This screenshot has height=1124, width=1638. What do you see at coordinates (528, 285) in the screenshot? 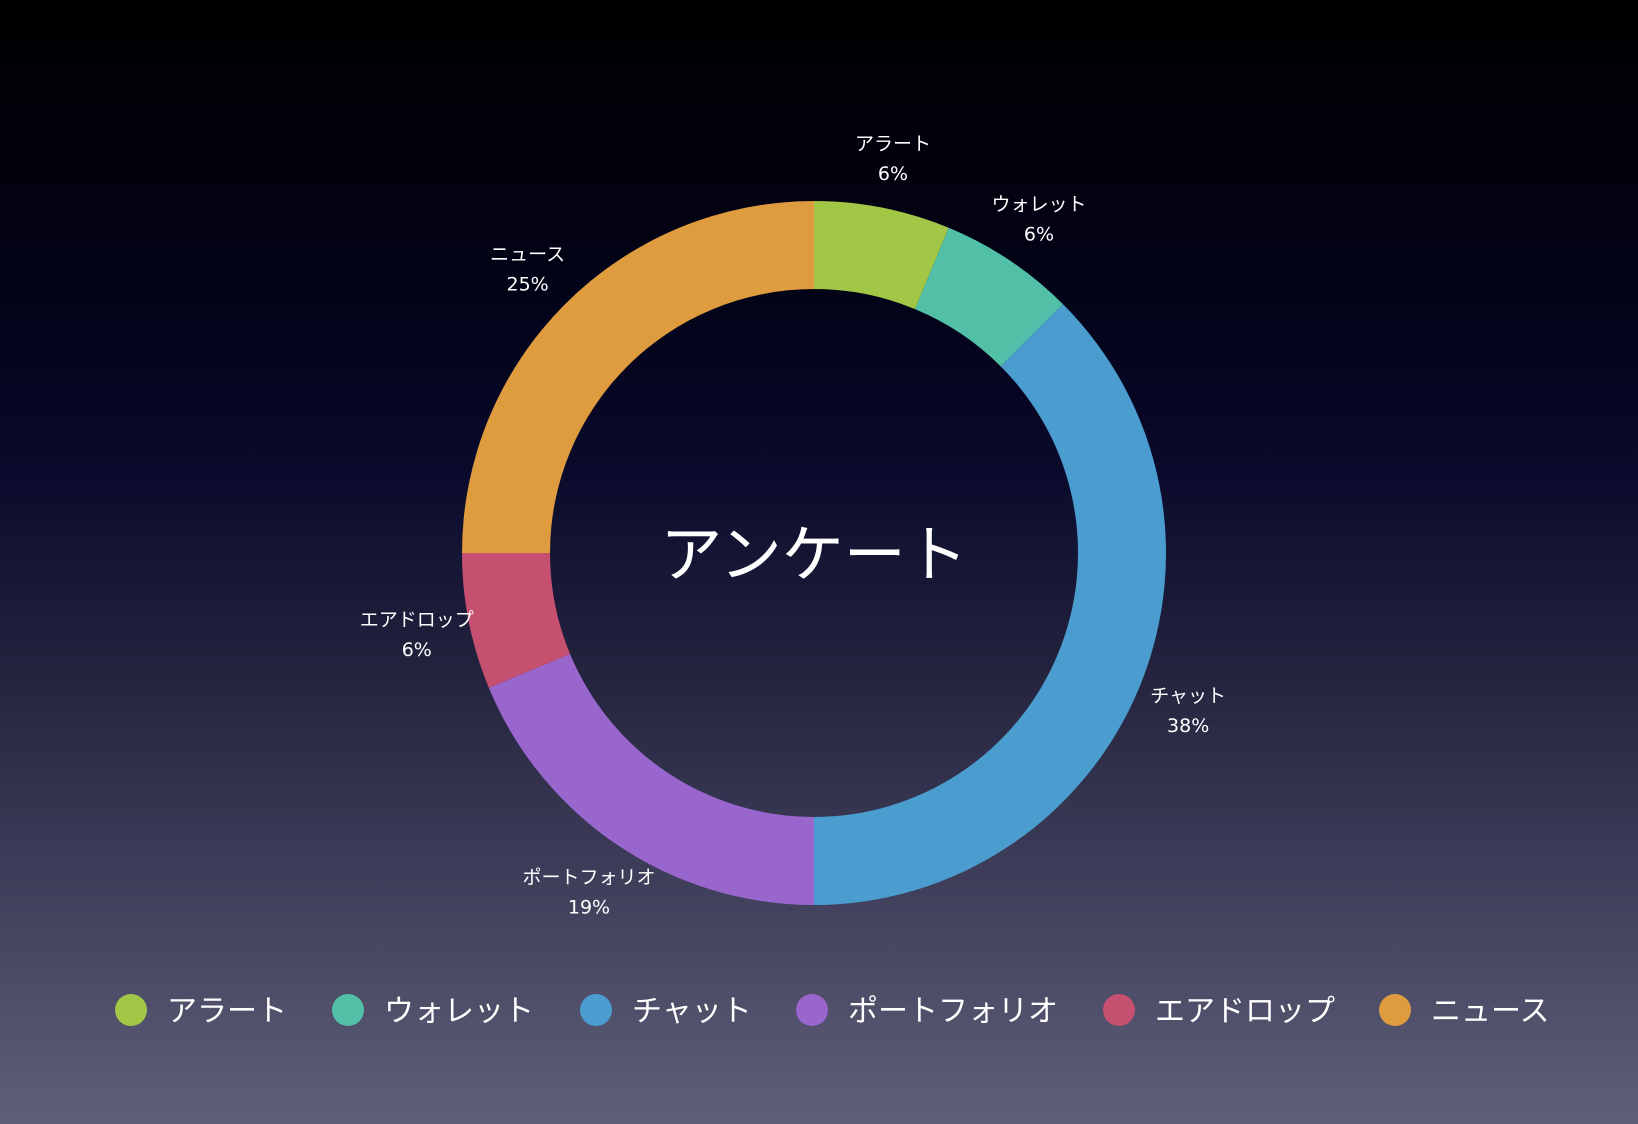
I see `slice-value-label: 25%` at bounding box center [528, 285].